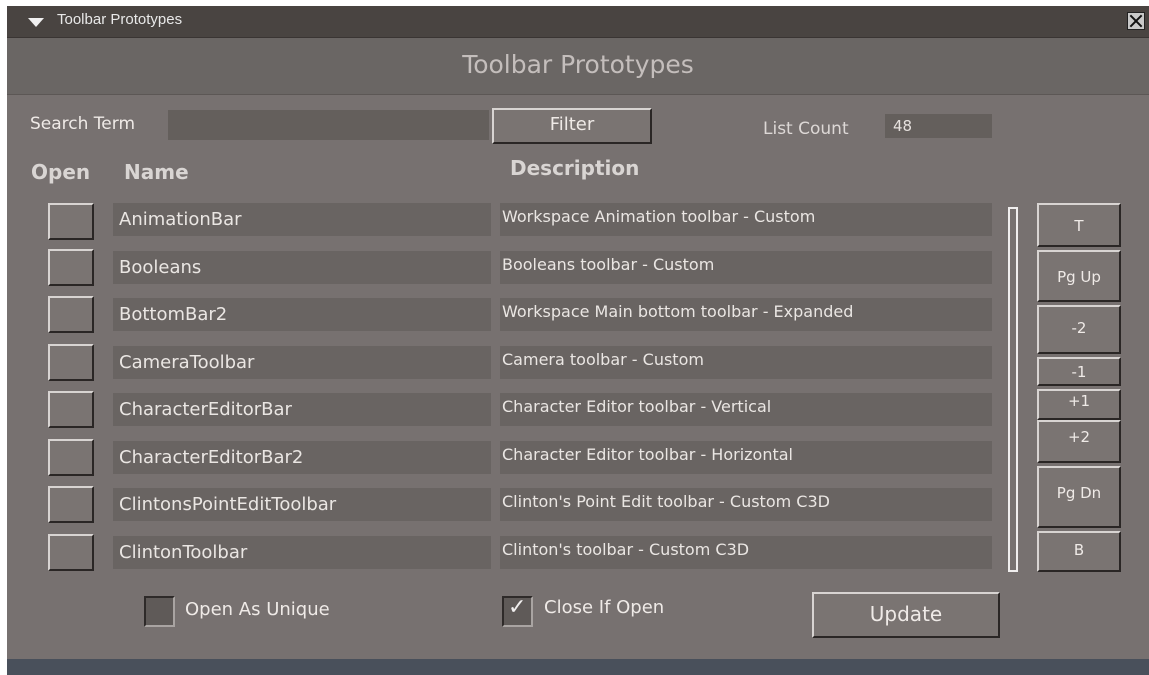 Image resolution: width=1149 pixels, height=675 pixels. What do you see at coordinates (746, 219) in the screenshot?
I see `row-description: Workspace Animation toolbar - Custom` at bounding box center [746, 219].